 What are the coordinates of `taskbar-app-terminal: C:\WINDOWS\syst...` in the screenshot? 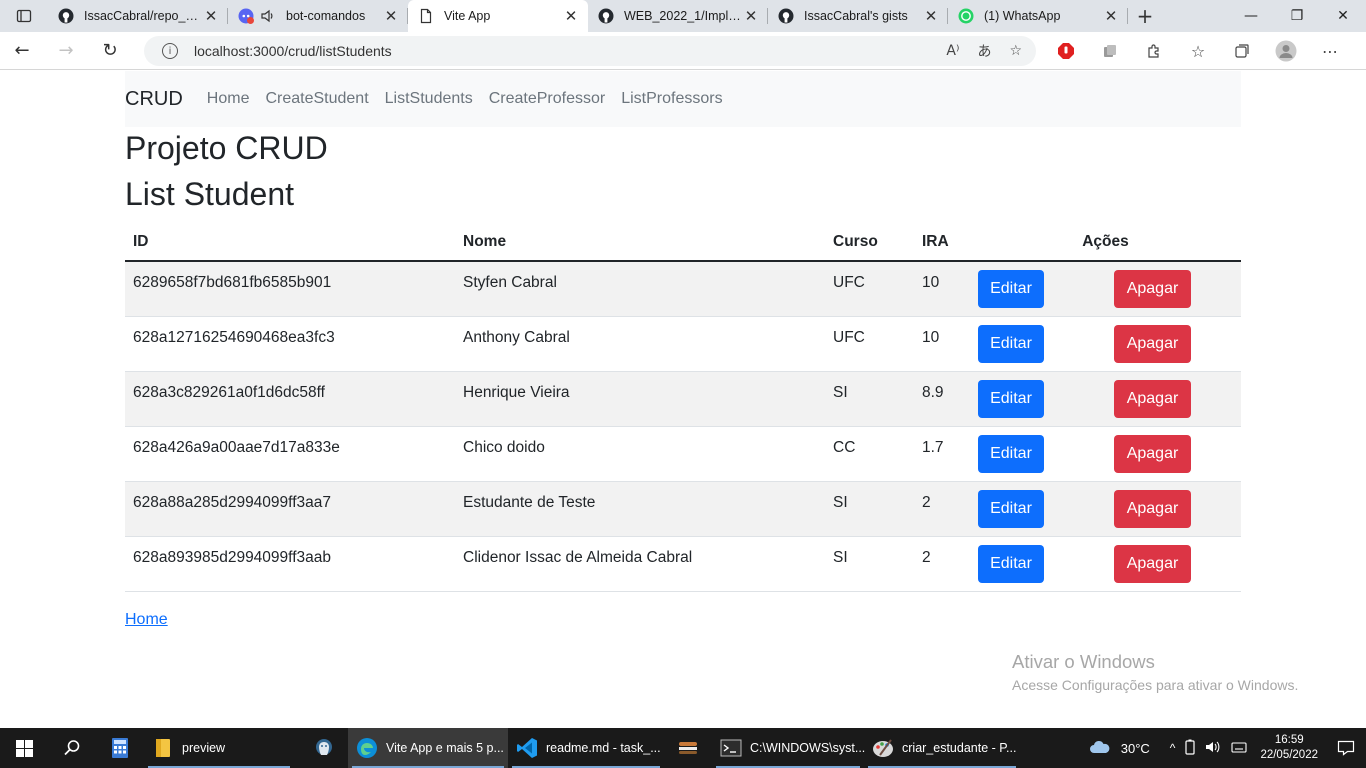 It's located at (789, 748).